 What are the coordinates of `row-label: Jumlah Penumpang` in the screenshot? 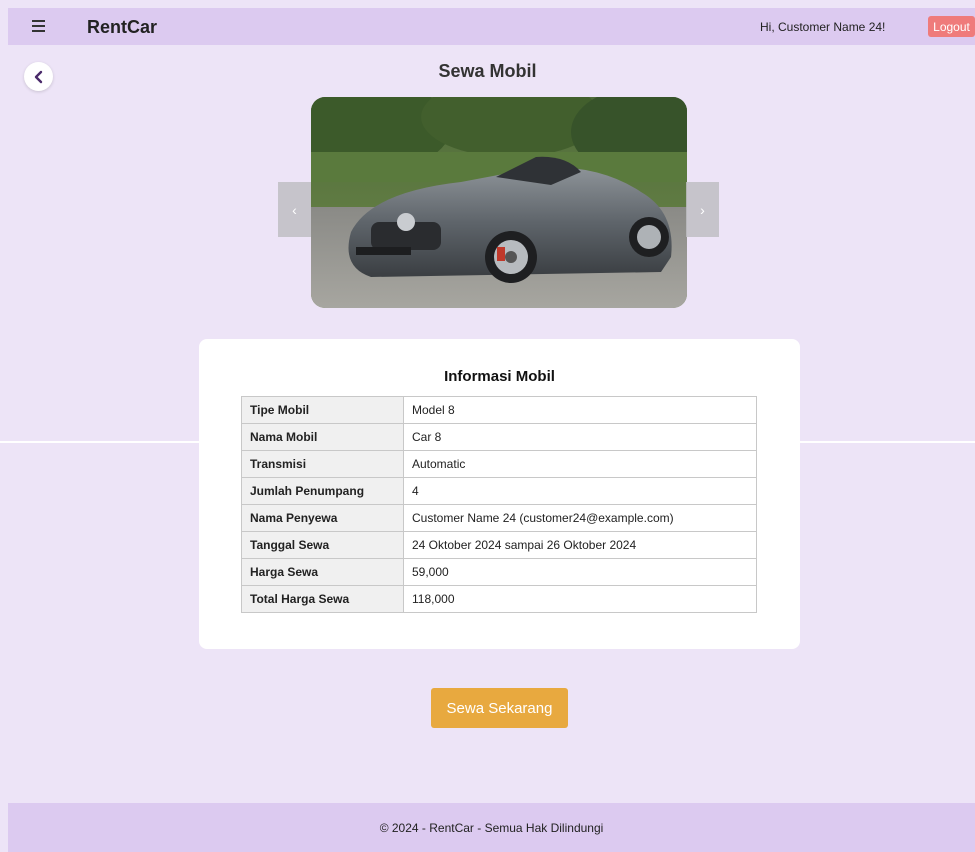 It's located at (322, 491).